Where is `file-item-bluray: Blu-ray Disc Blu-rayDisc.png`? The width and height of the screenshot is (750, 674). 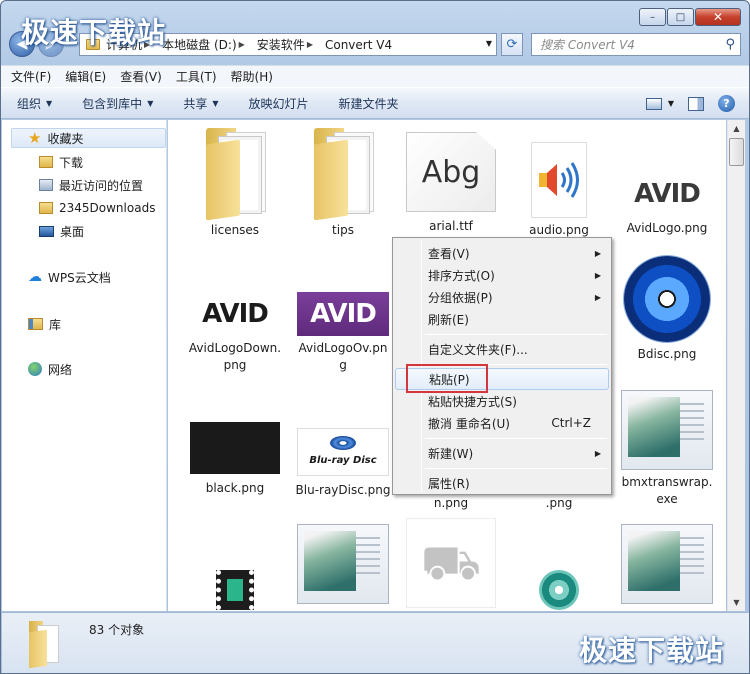 file-item-bluray: Blu-ray Disc Blu-rayDisc.png is located at coordinates (343, 463).